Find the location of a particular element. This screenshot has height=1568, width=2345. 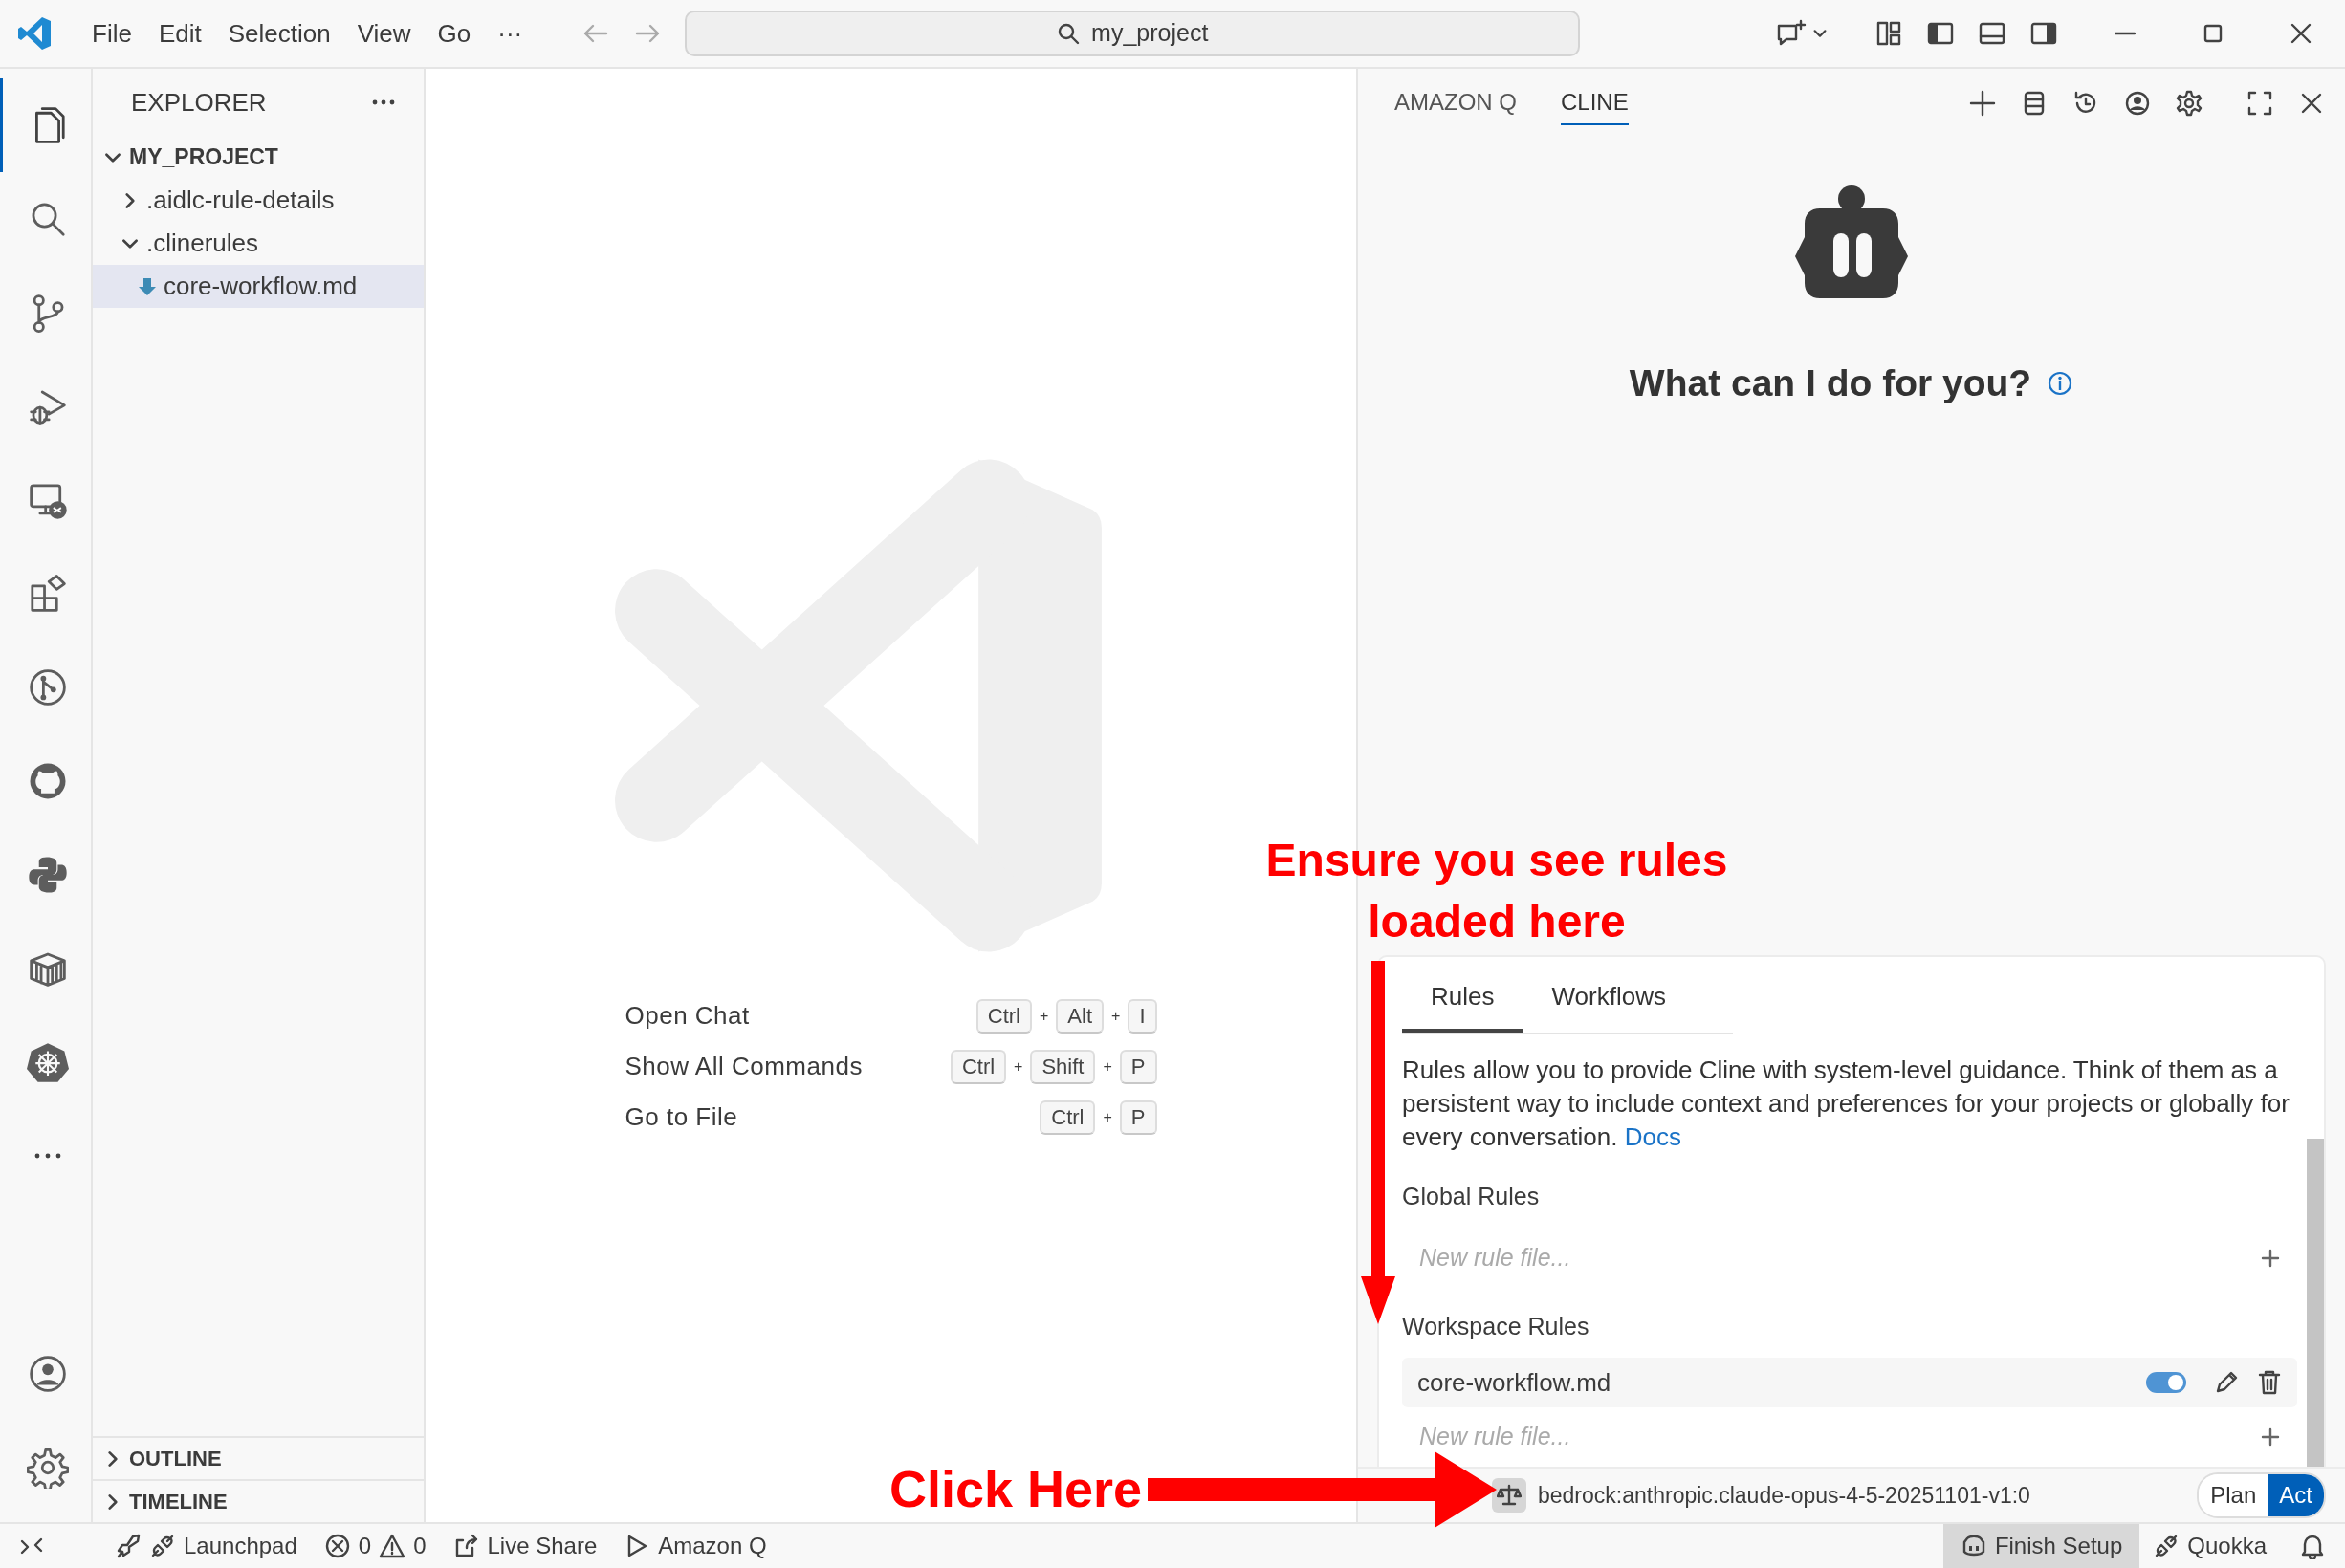

callout-text: Ensure you see rules loaded here is located at coordinates (1497, 891).